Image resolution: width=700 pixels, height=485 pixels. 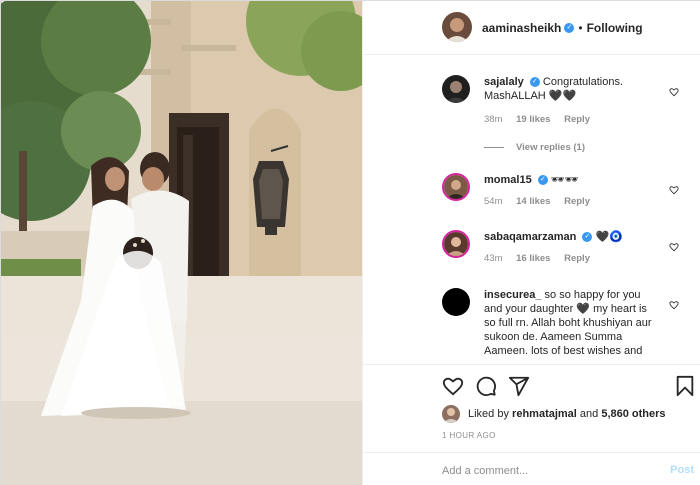 I want to click on liker-avatar, so click(x=451, y=414).